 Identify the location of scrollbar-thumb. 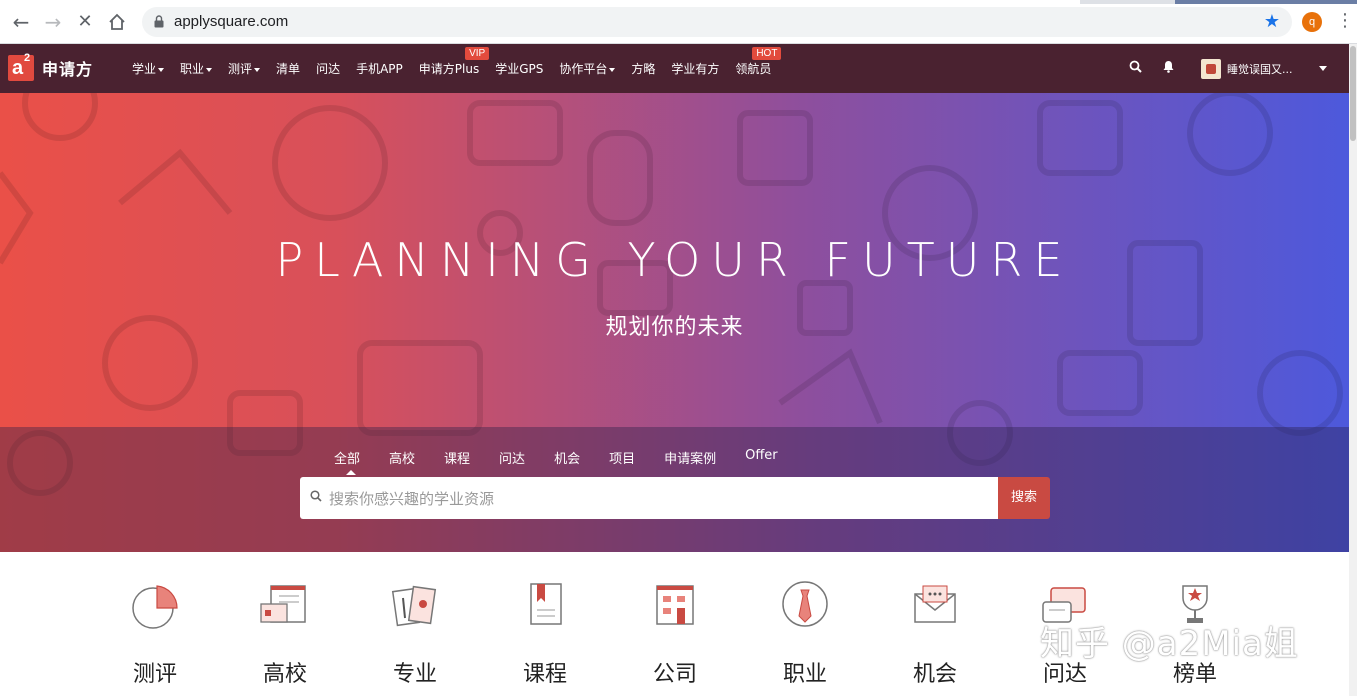
(1353, 93).